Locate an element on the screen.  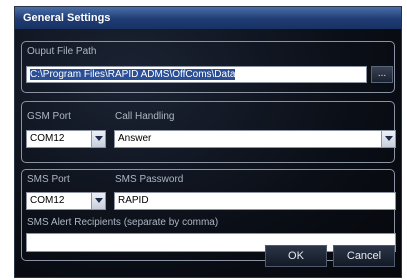
gsm-port-value: COM12 is located at coordinates (47, 138).